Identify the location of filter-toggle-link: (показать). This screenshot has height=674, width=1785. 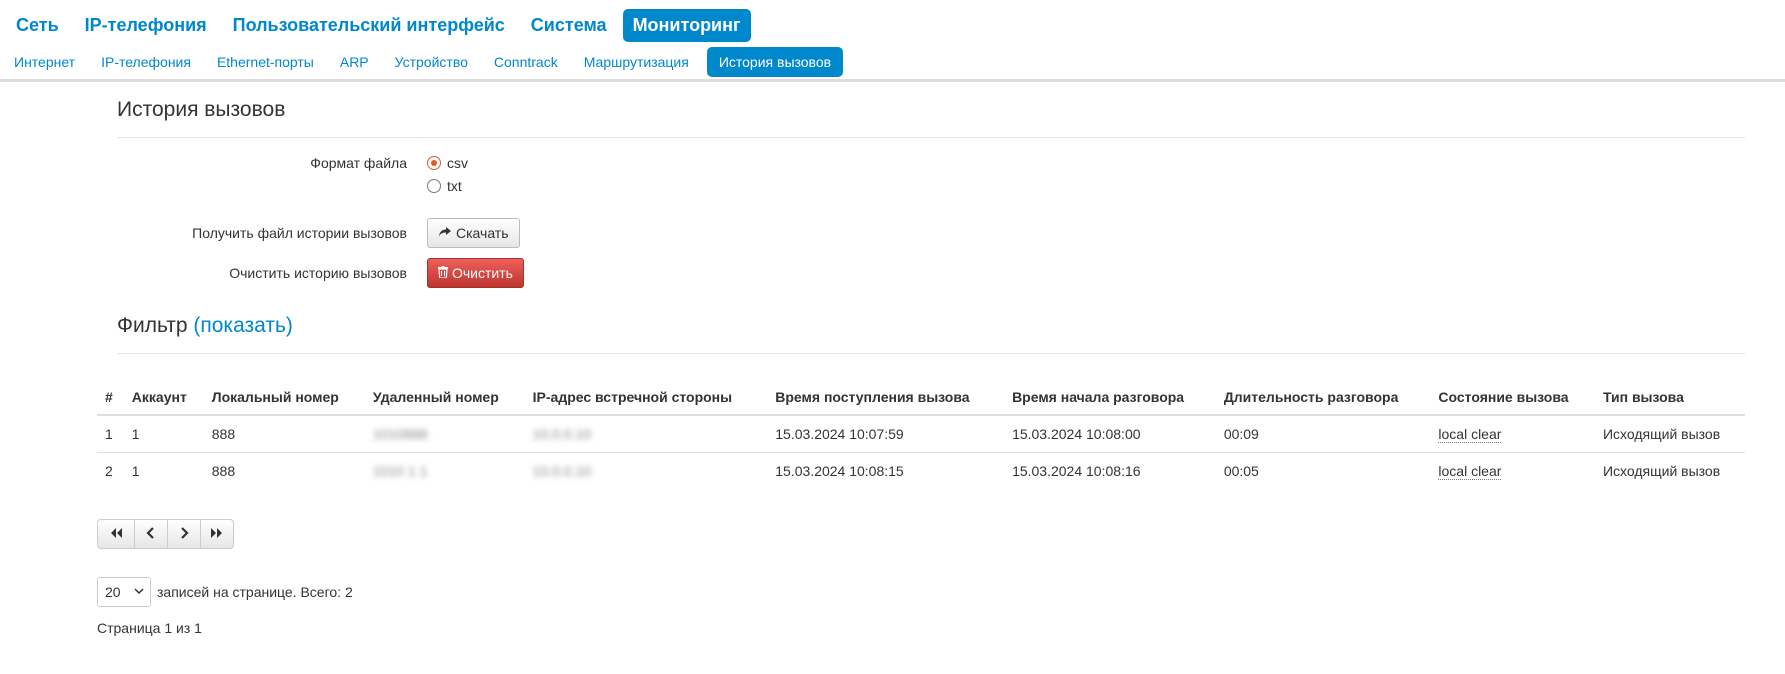
(243, 325).